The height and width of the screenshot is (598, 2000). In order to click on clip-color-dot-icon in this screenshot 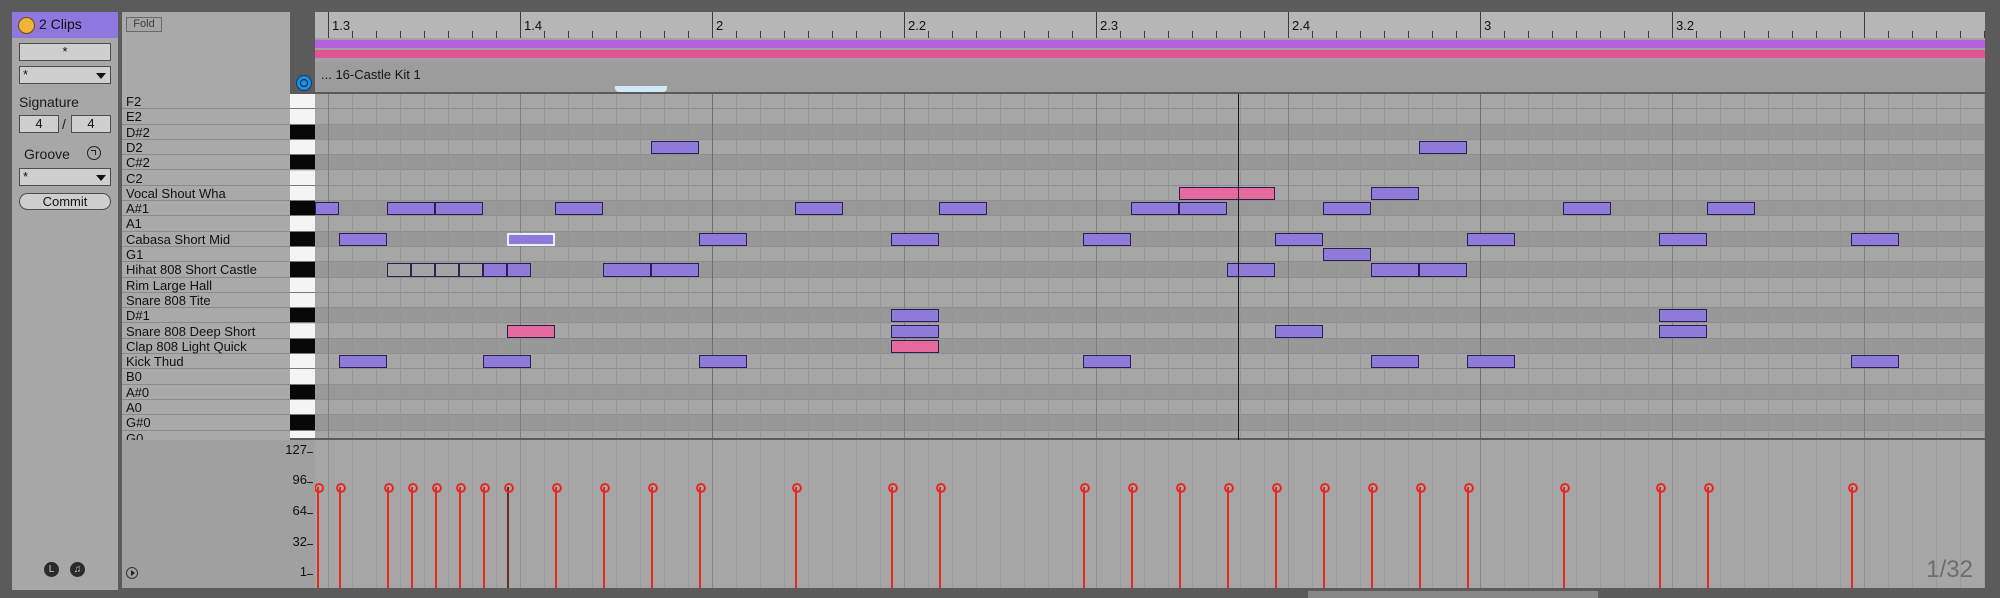, I will do `click(26, 25)`.